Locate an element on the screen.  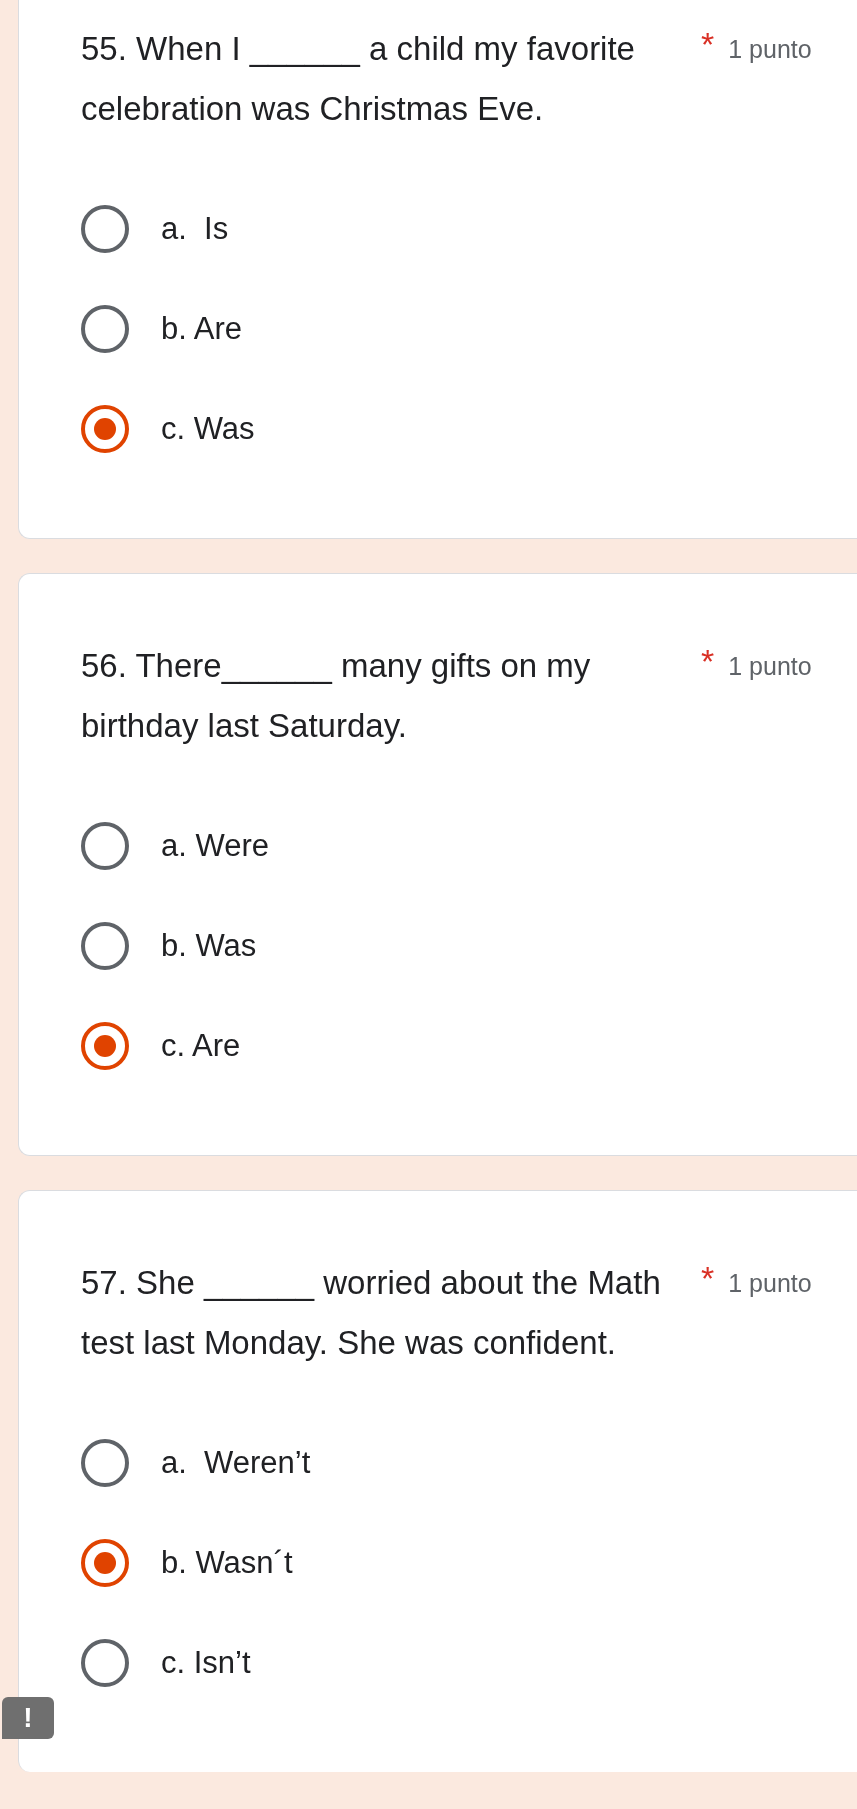
option-label: c. Was is located at coordinates (208, 429).